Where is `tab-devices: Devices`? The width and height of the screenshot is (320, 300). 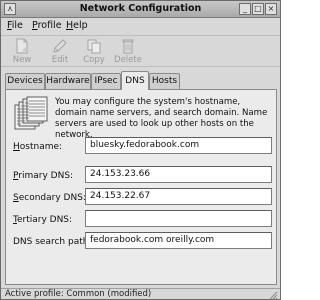 tab-devices: Devices is located at coordinates (25, 81).